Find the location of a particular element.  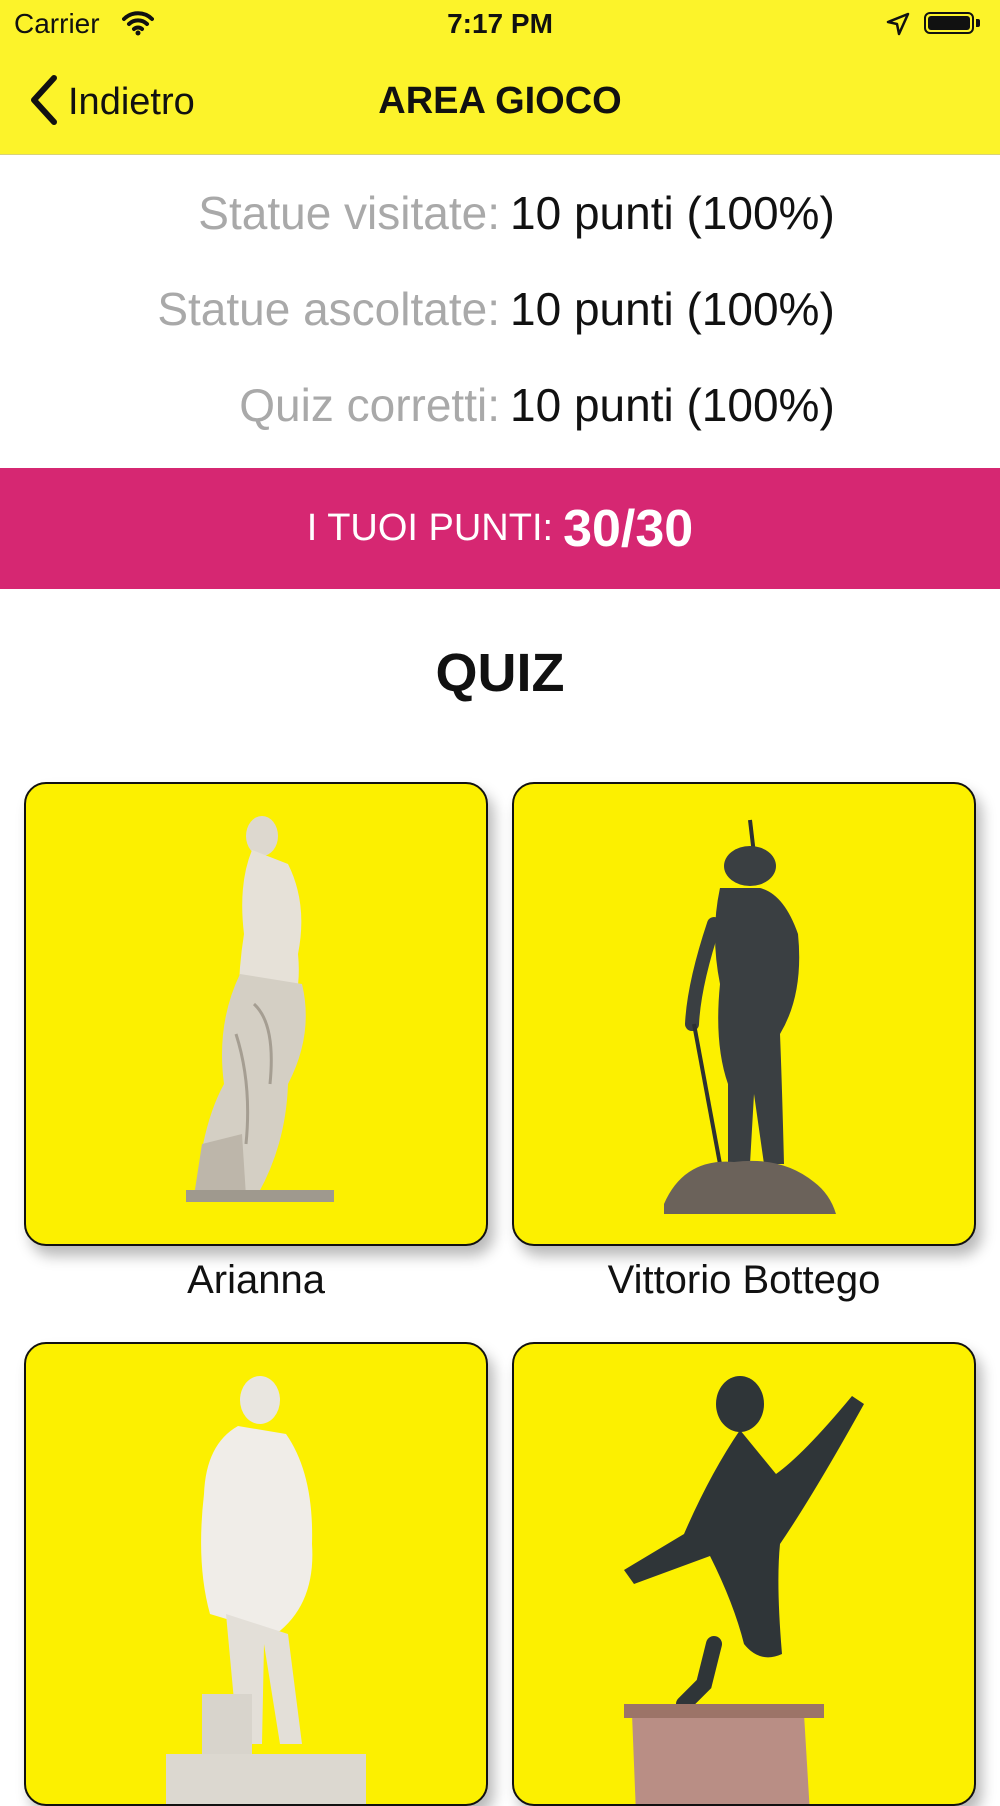

score-label: I TUOI PUNTI: is located at coordinates (430, 528).